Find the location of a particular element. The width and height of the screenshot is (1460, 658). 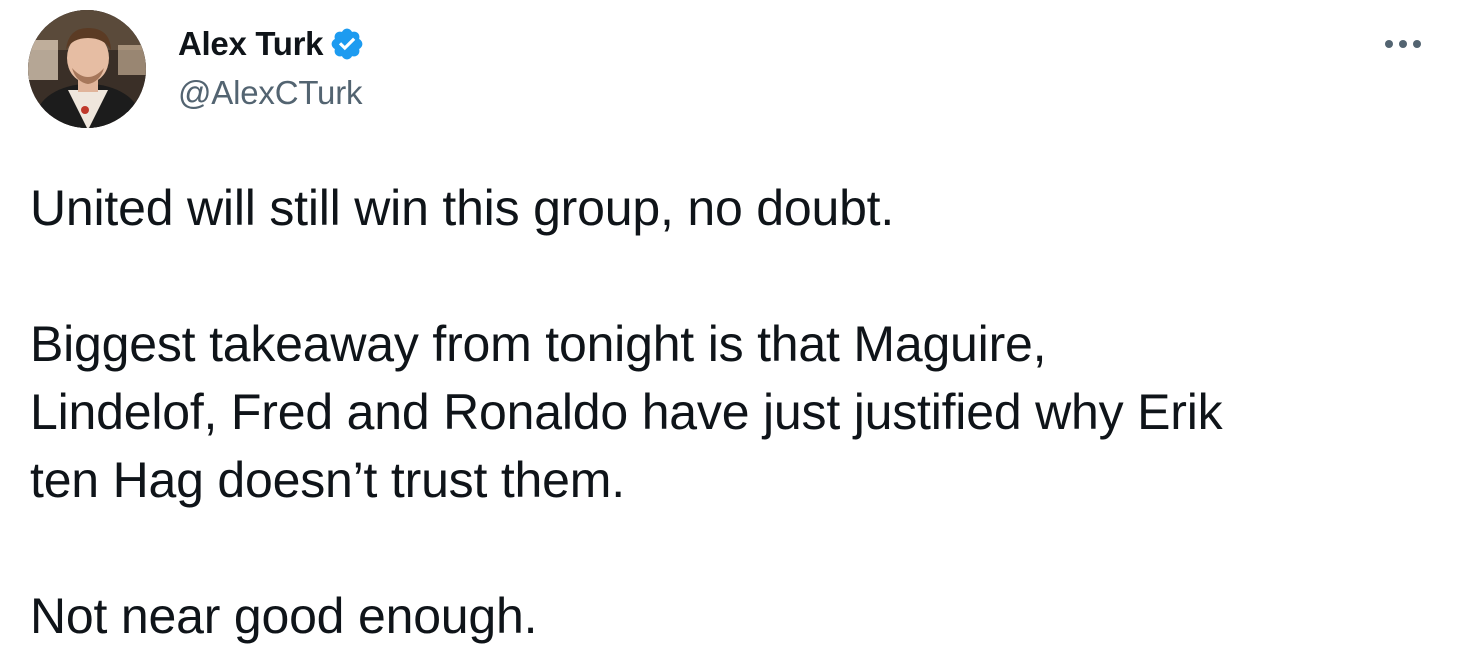

author-info: Alex Turk @AlexCTurk is located at coordinates (271, 67).